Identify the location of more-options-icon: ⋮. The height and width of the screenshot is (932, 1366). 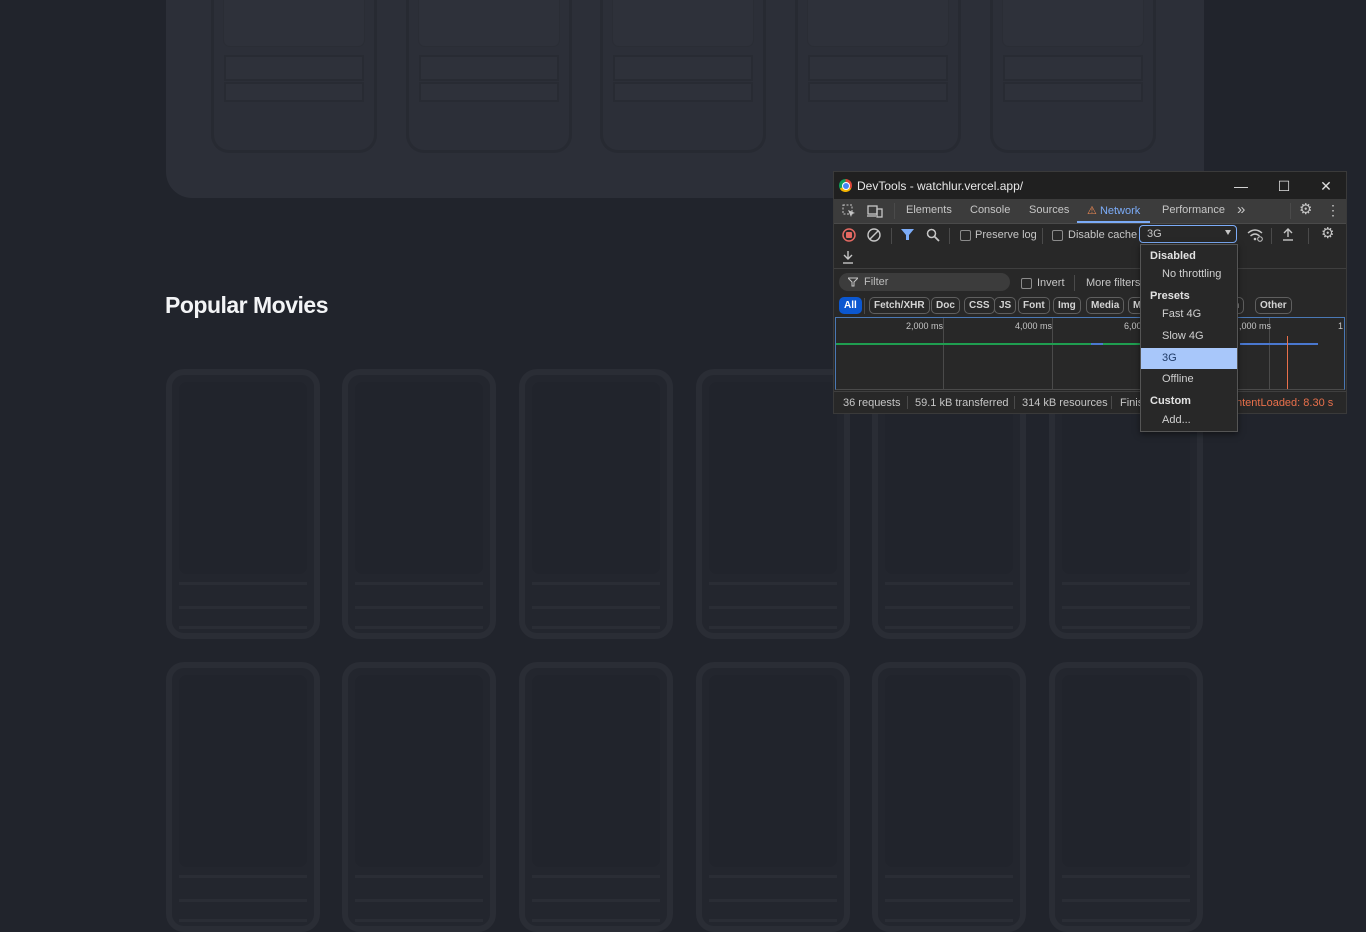
(1333, 210).